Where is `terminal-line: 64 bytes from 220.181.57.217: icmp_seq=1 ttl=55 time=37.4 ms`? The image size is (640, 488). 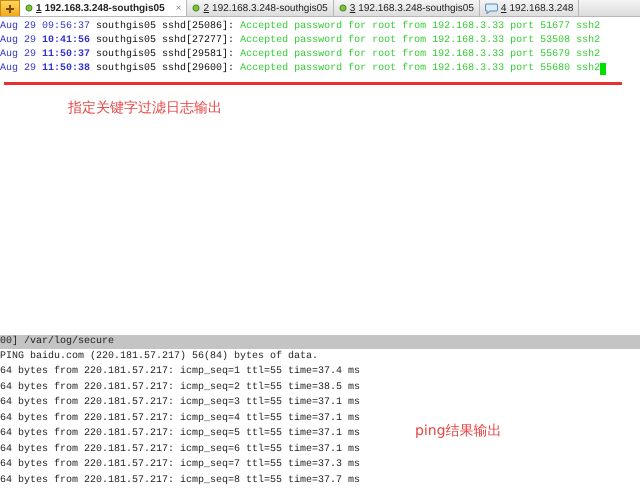 terminal-line: 64 bytes from 220.181.57.217: icmp_seq=1 ttl=55 time=37.4 ms is located at coordinates (180, 371).